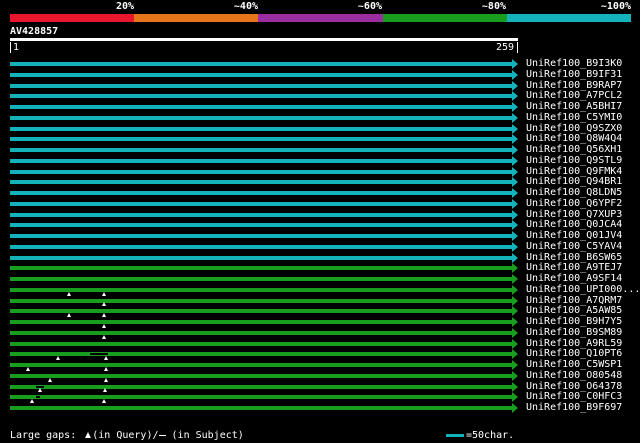  What do you see at coordinates (574, 128) in the screenshot?
I see `hit-label: UniRef100_Q9SZX0` at bounding box center [574, 128].